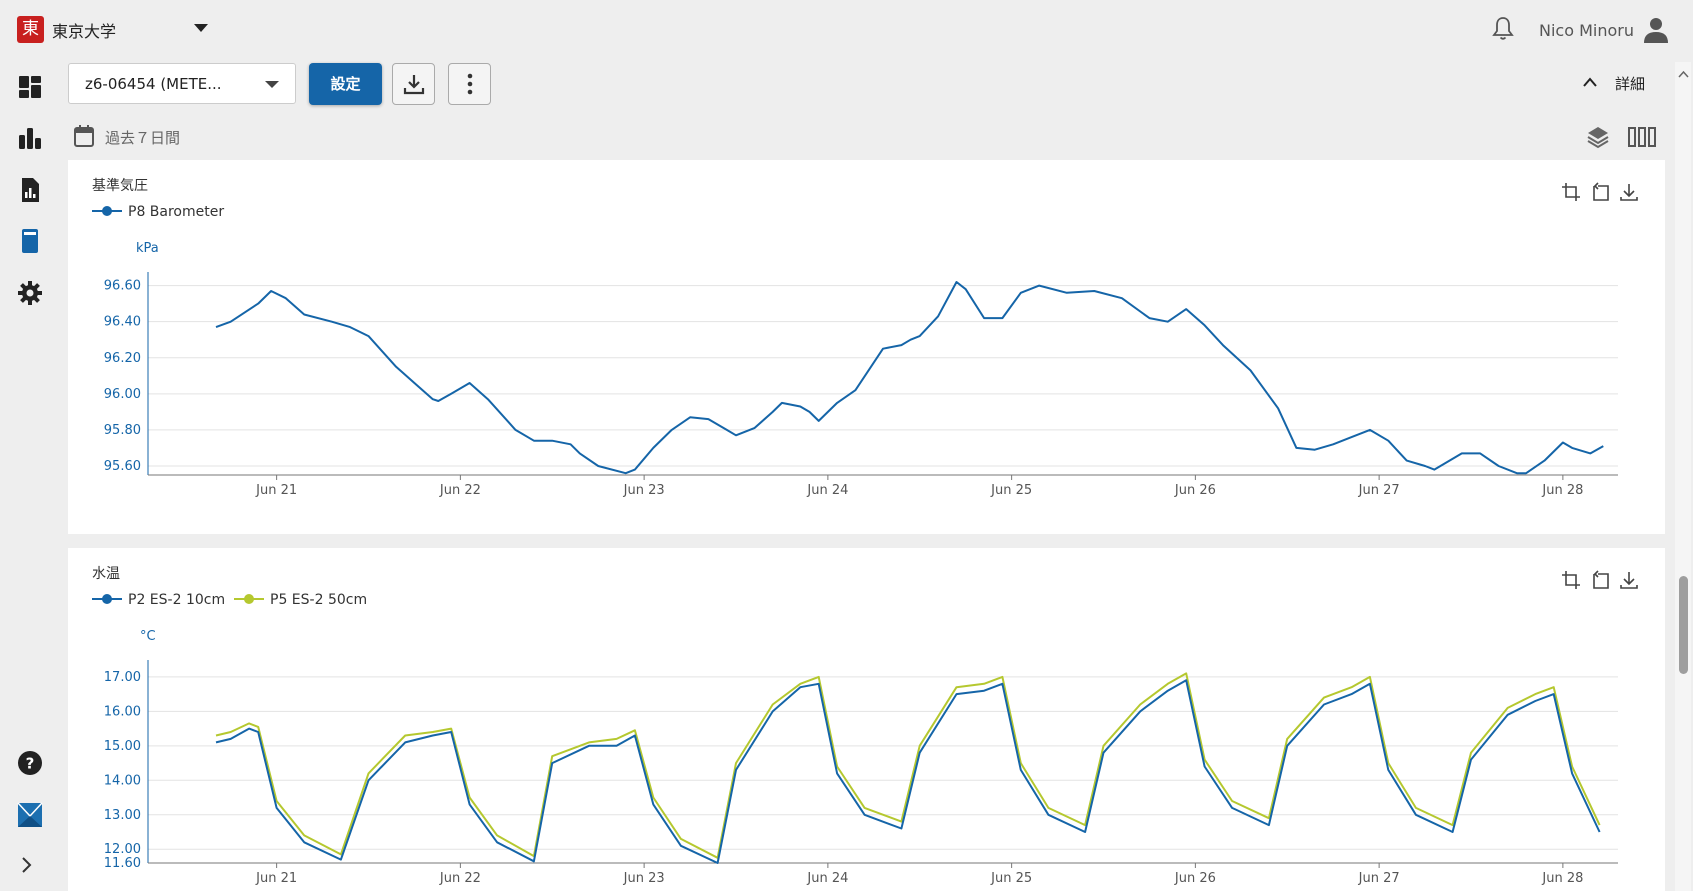 This screenshot has width=1693, height=891. What do you see at coordinates (1683, 476) in the screenshot?
I see `scrollbar` at bounding box center [1683, 476].